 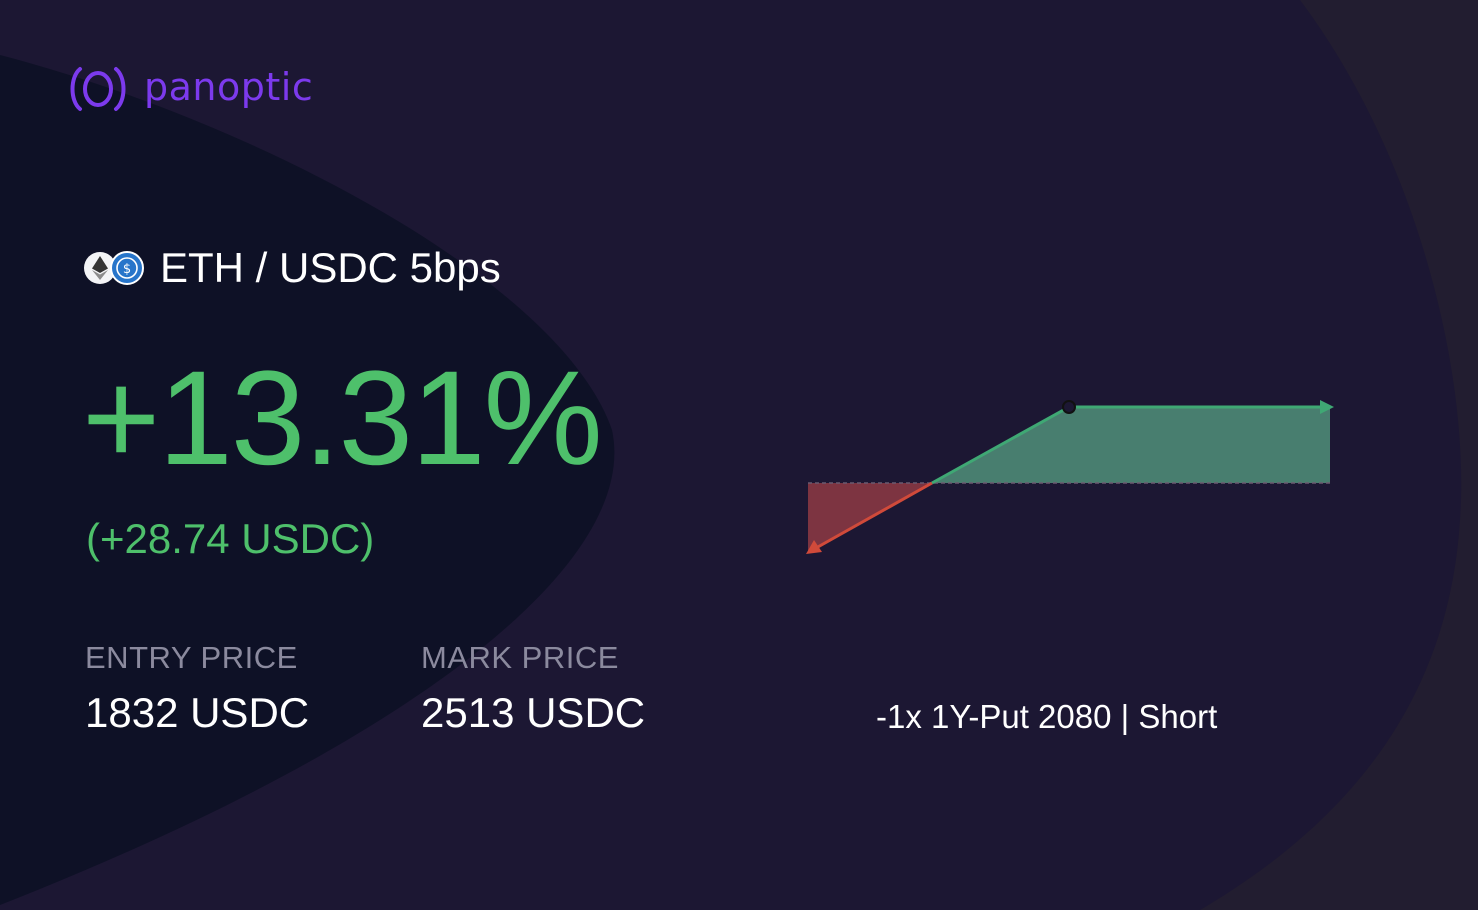 I want to click on entry-price-label: ENTRY PRICE, so click(x=191, y=657).